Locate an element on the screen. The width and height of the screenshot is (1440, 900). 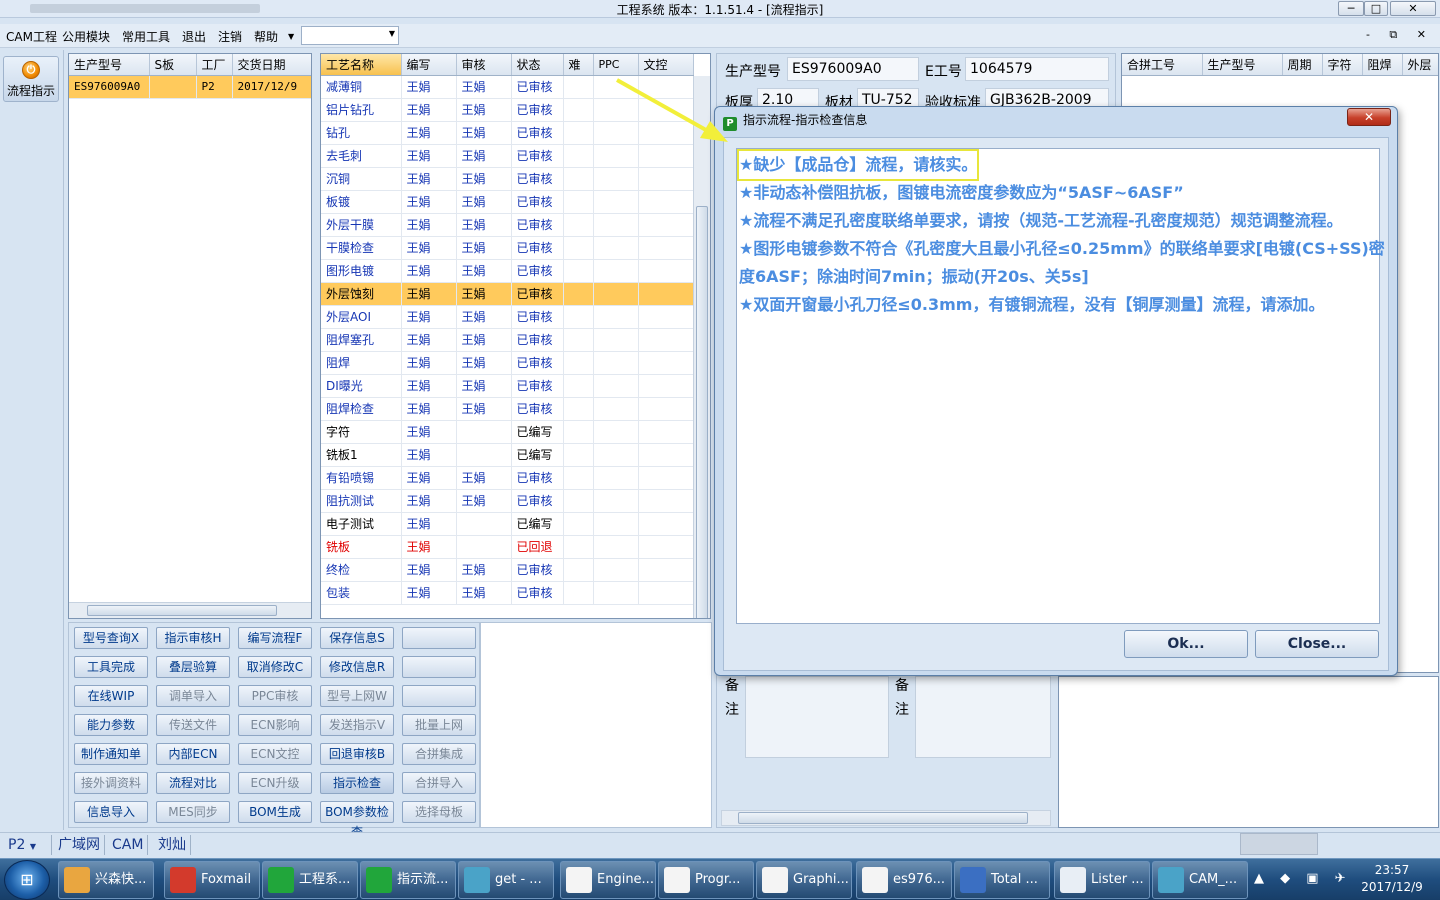
table-row: 板镀 王娟 王娟 已审核 is located at coordinates (507, 202).